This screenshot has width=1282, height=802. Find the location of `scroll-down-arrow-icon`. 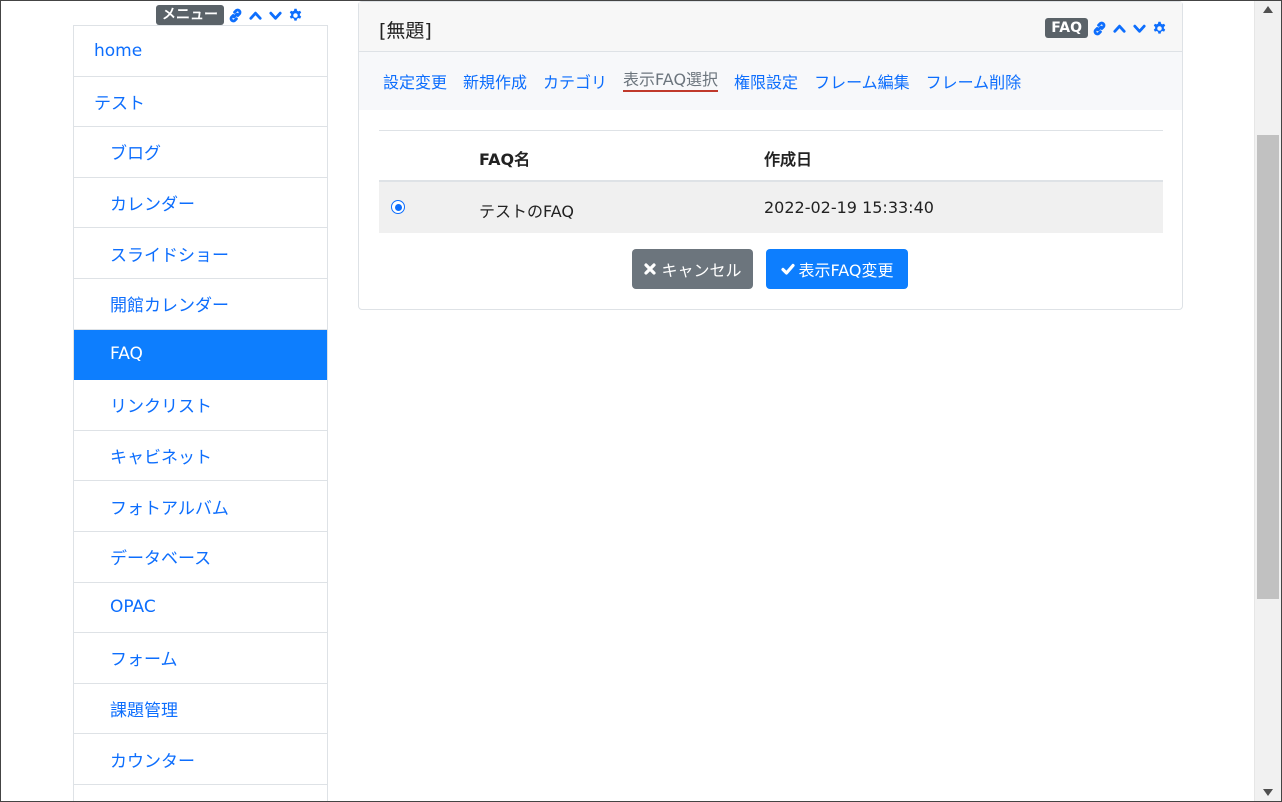

scroll-down-arrow-icon is located at coordinates (1268, 792).